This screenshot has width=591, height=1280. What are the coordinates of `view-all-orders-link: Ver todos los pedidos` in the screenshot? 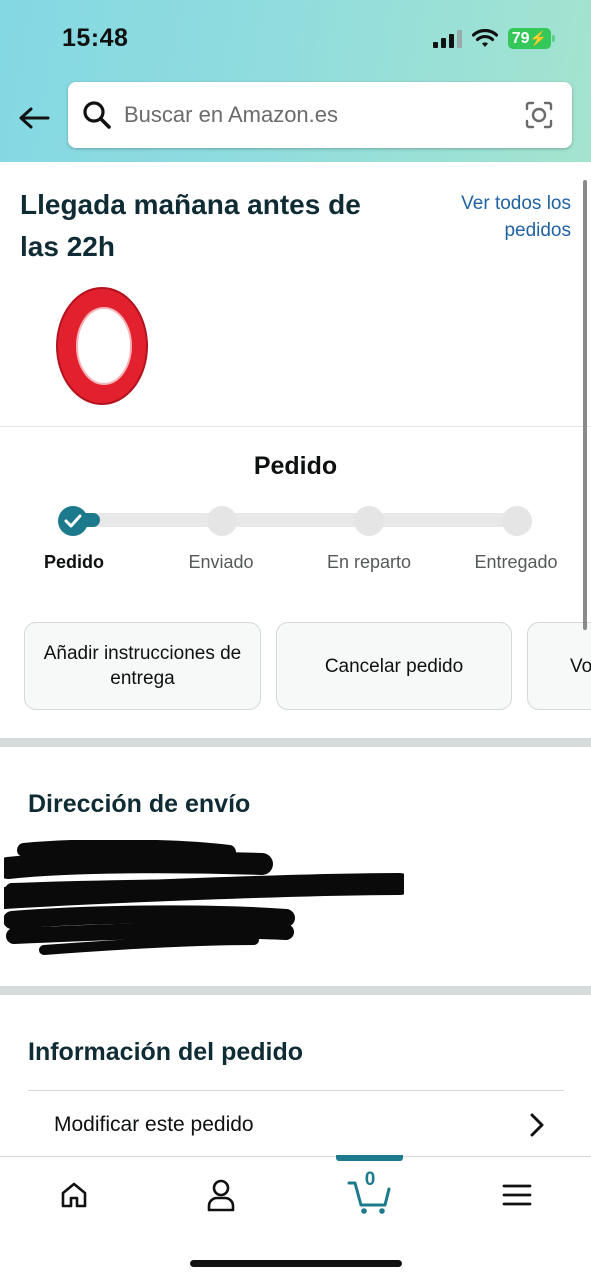 It's located at (496, 217).